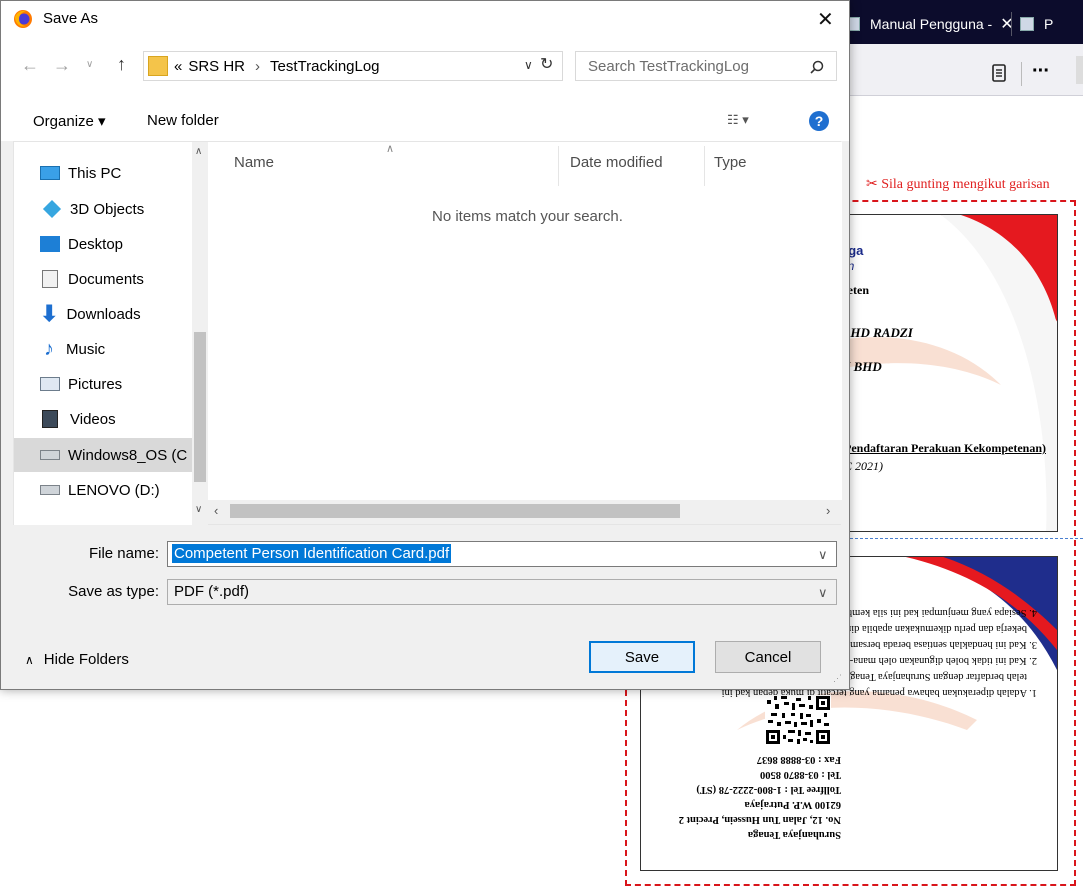 This screenshot has width=1083, height=892. I want to click on videos-icon, so click(50, 419).